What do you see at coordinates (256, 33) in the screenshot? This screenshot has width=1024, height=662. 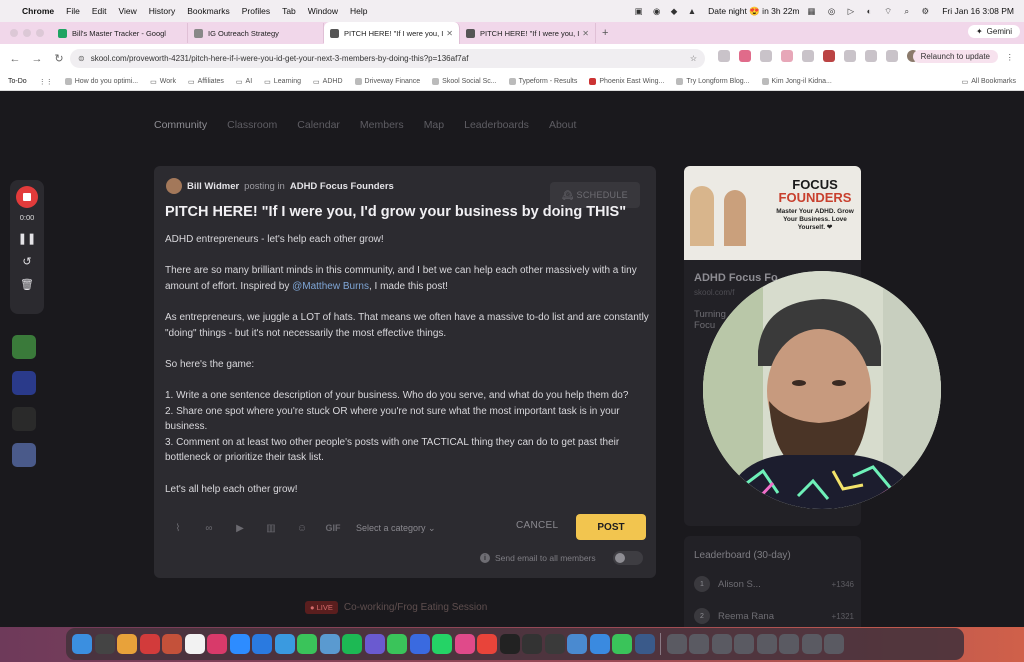 I see `tab-ig-outreach: IG Outreach Strategy` at bounding box center [256, 33].